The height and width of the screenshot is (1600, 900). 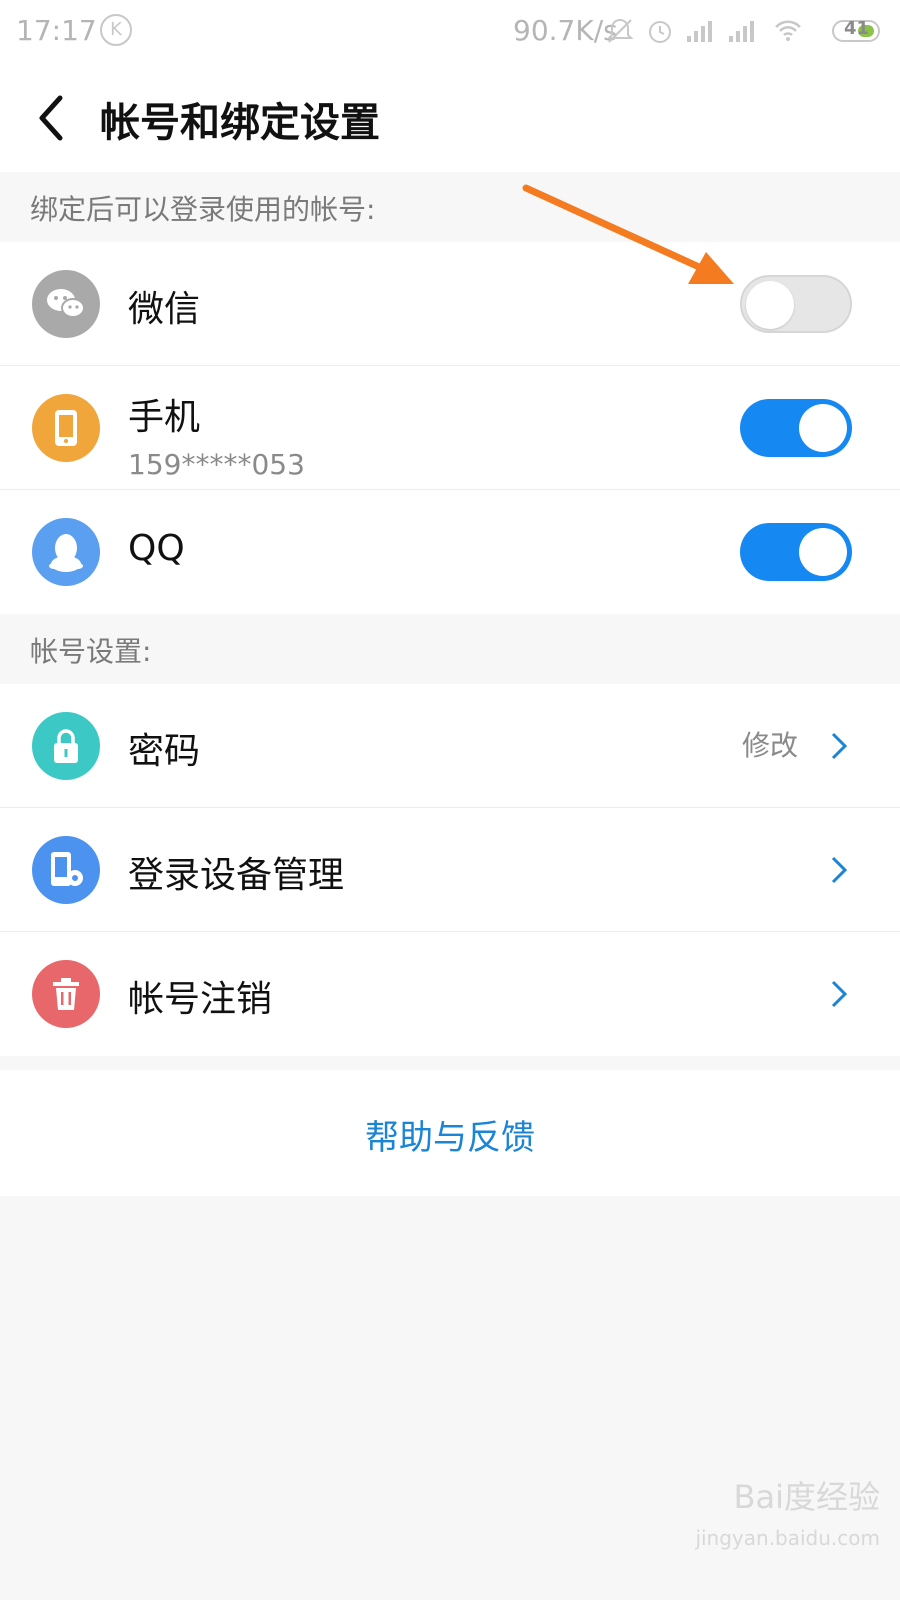 What do you see at coordinates (699, 31) in the screenshot?
I see `signal-icon` at bounding box center [699, 31].